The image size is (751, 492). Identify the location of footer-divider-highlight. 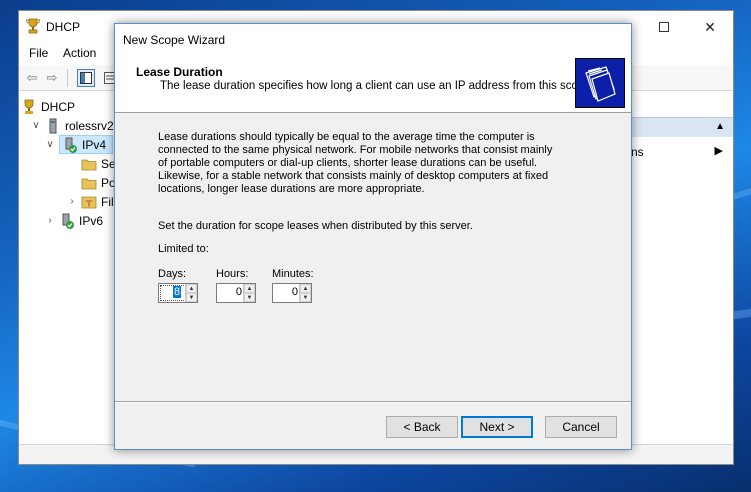
(373, 402).